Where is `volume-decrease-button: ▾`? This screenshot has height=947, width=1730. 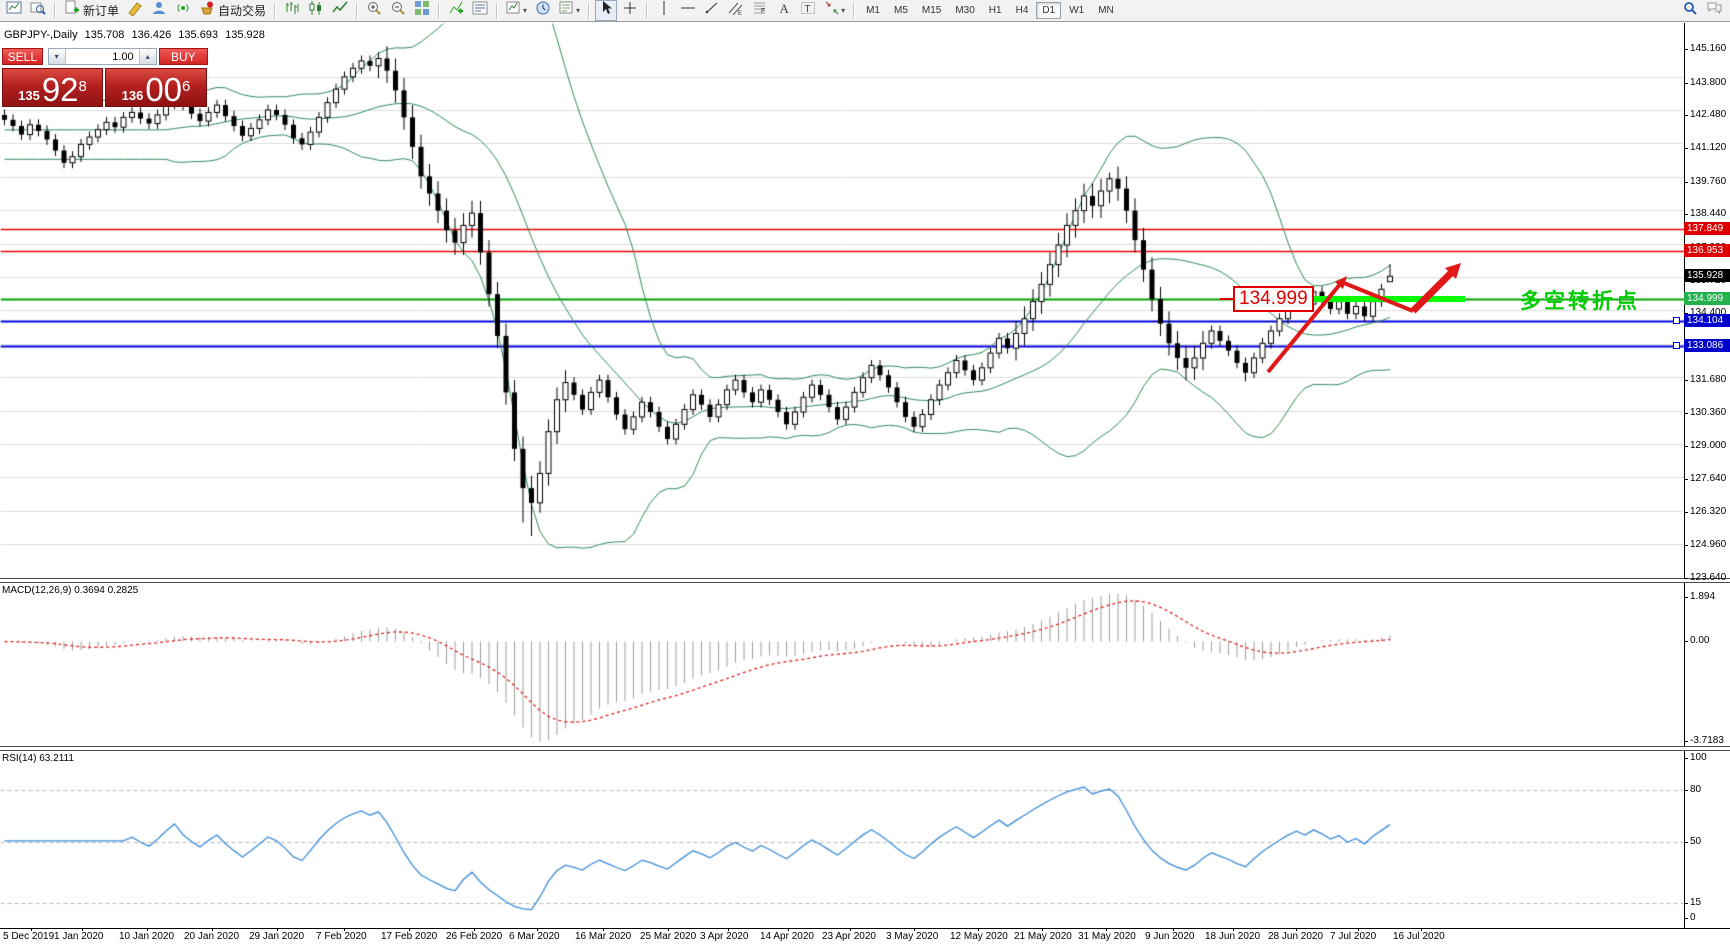 volume-decrease-button: ▾ is located at coordinates (57, 56).